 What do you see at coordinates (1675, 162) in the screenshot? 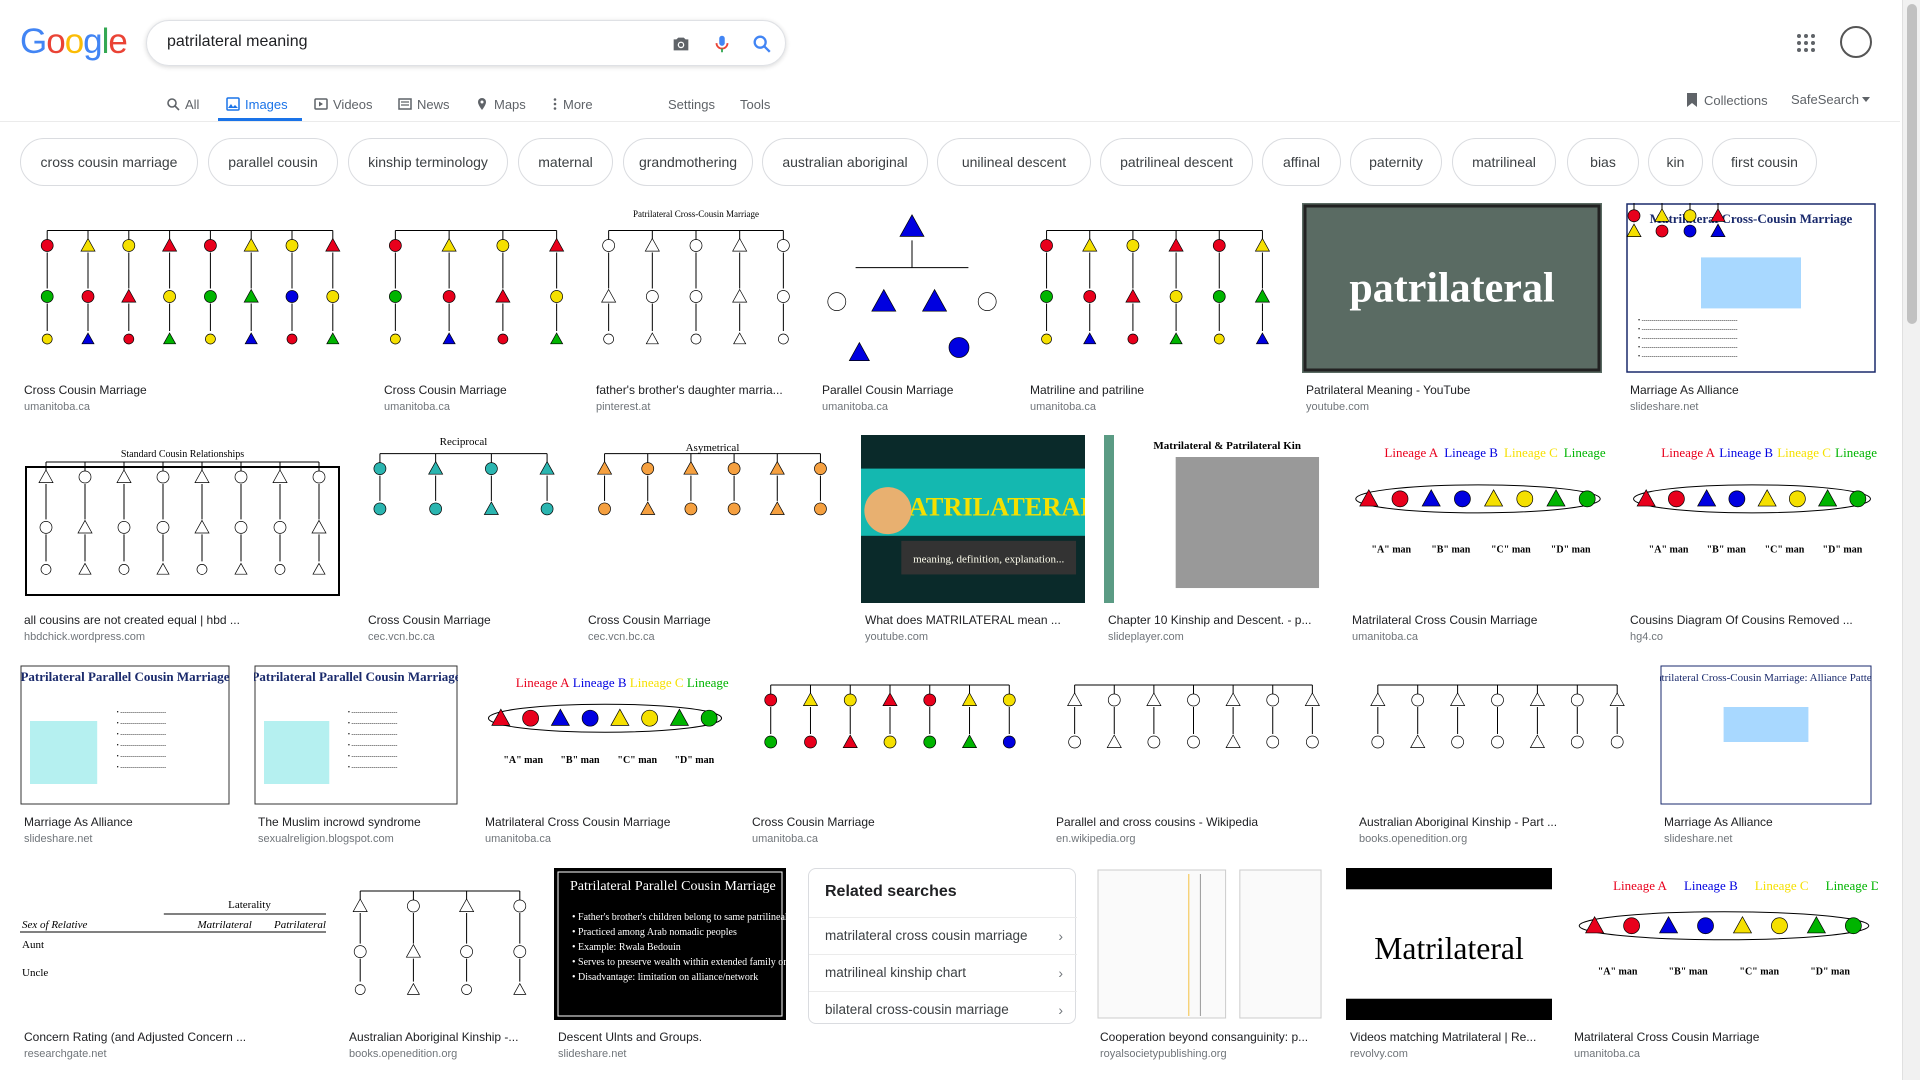
I see `chip-kin: kin` at bounding box center [1675, 162].